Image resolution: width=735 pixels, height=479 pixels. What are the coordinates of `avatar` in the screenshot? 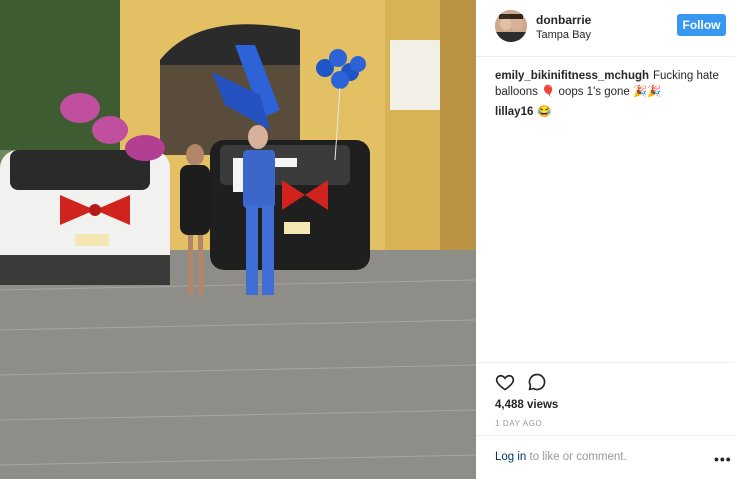 It's located at (511, 26).